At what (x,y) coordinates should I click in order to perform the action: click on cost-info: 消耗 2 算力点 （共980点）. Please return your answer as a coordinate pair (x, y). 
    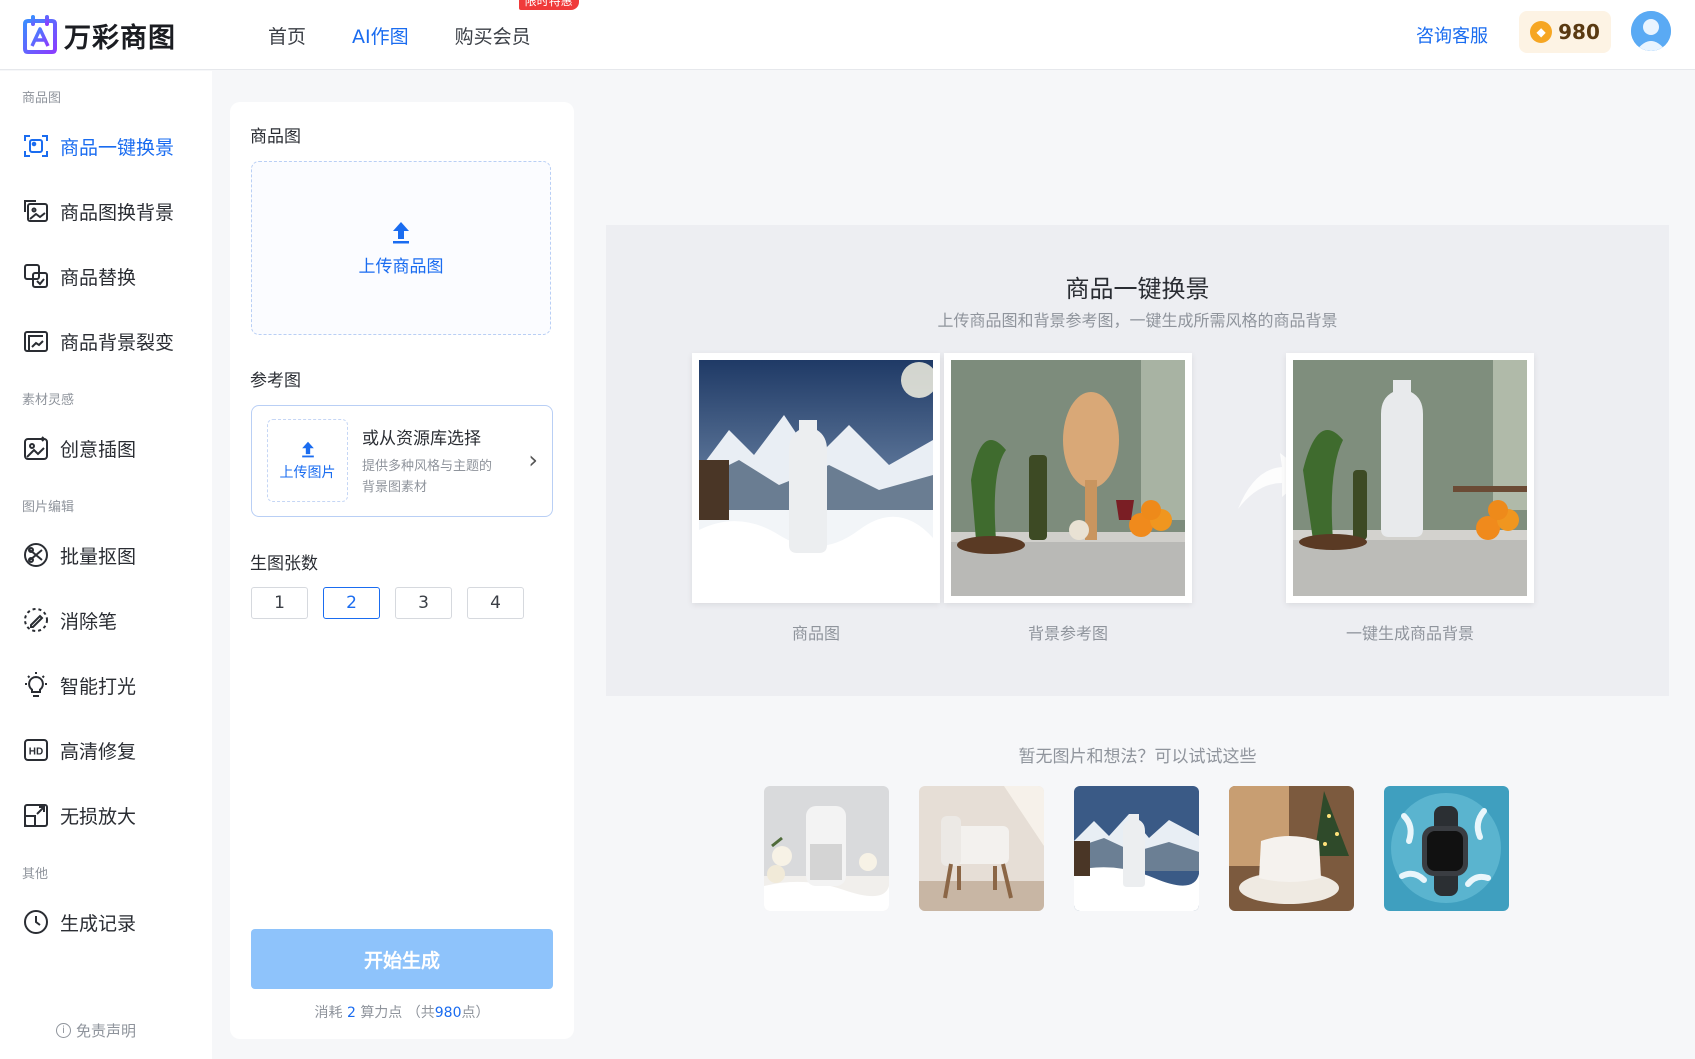
    Looking at the image, I should click on (402, 1012).